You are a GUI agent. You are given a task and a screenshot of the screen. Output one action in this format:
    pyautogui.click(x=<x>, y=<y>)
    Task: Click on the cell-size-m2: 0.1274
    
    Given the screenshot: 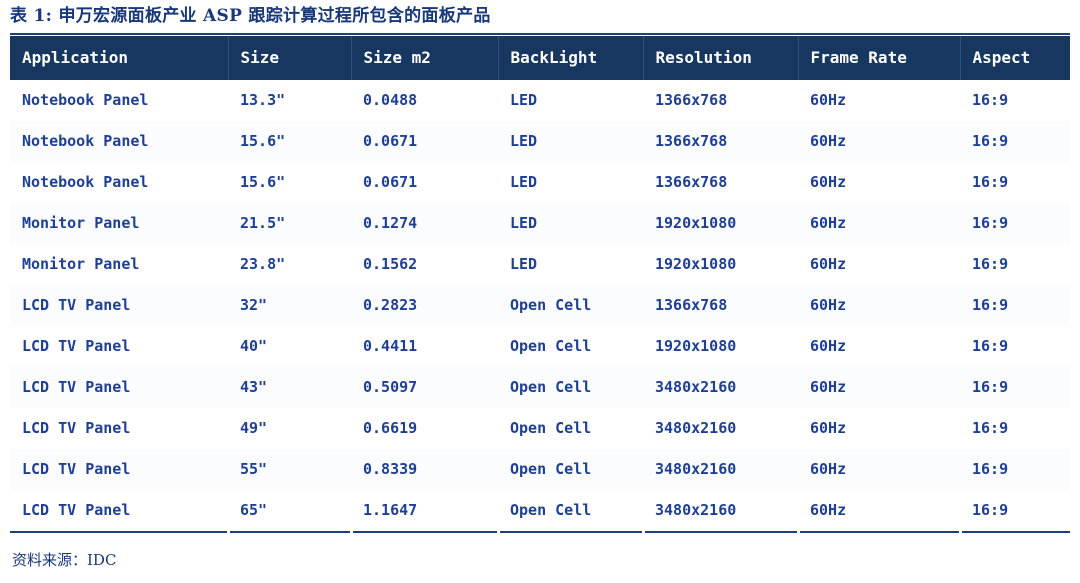 What is the action you would take?
    pyautogui.click(x=424, y=223)
    